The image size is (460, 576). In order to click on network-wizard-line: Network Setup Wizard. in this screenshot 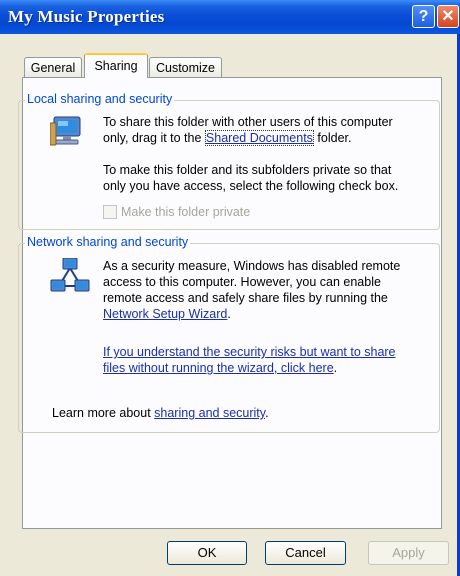, I will do `click(167, 314)`.